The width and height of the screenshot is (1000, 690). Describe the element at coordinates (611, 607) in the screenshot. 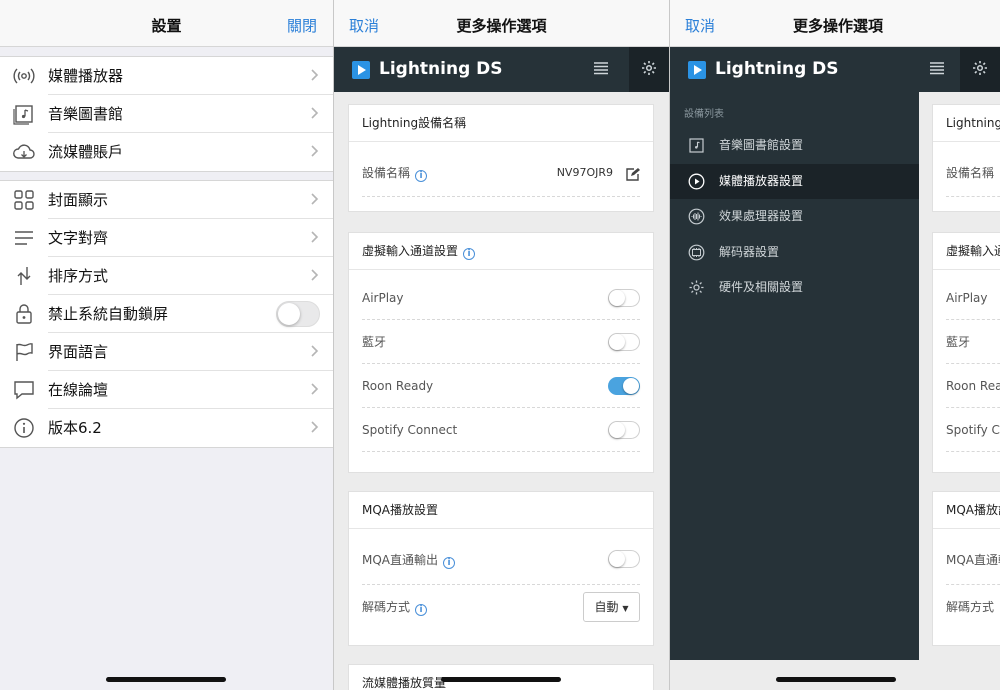

I see `decode-mode-dropdown: 自動 ▼` at that location.